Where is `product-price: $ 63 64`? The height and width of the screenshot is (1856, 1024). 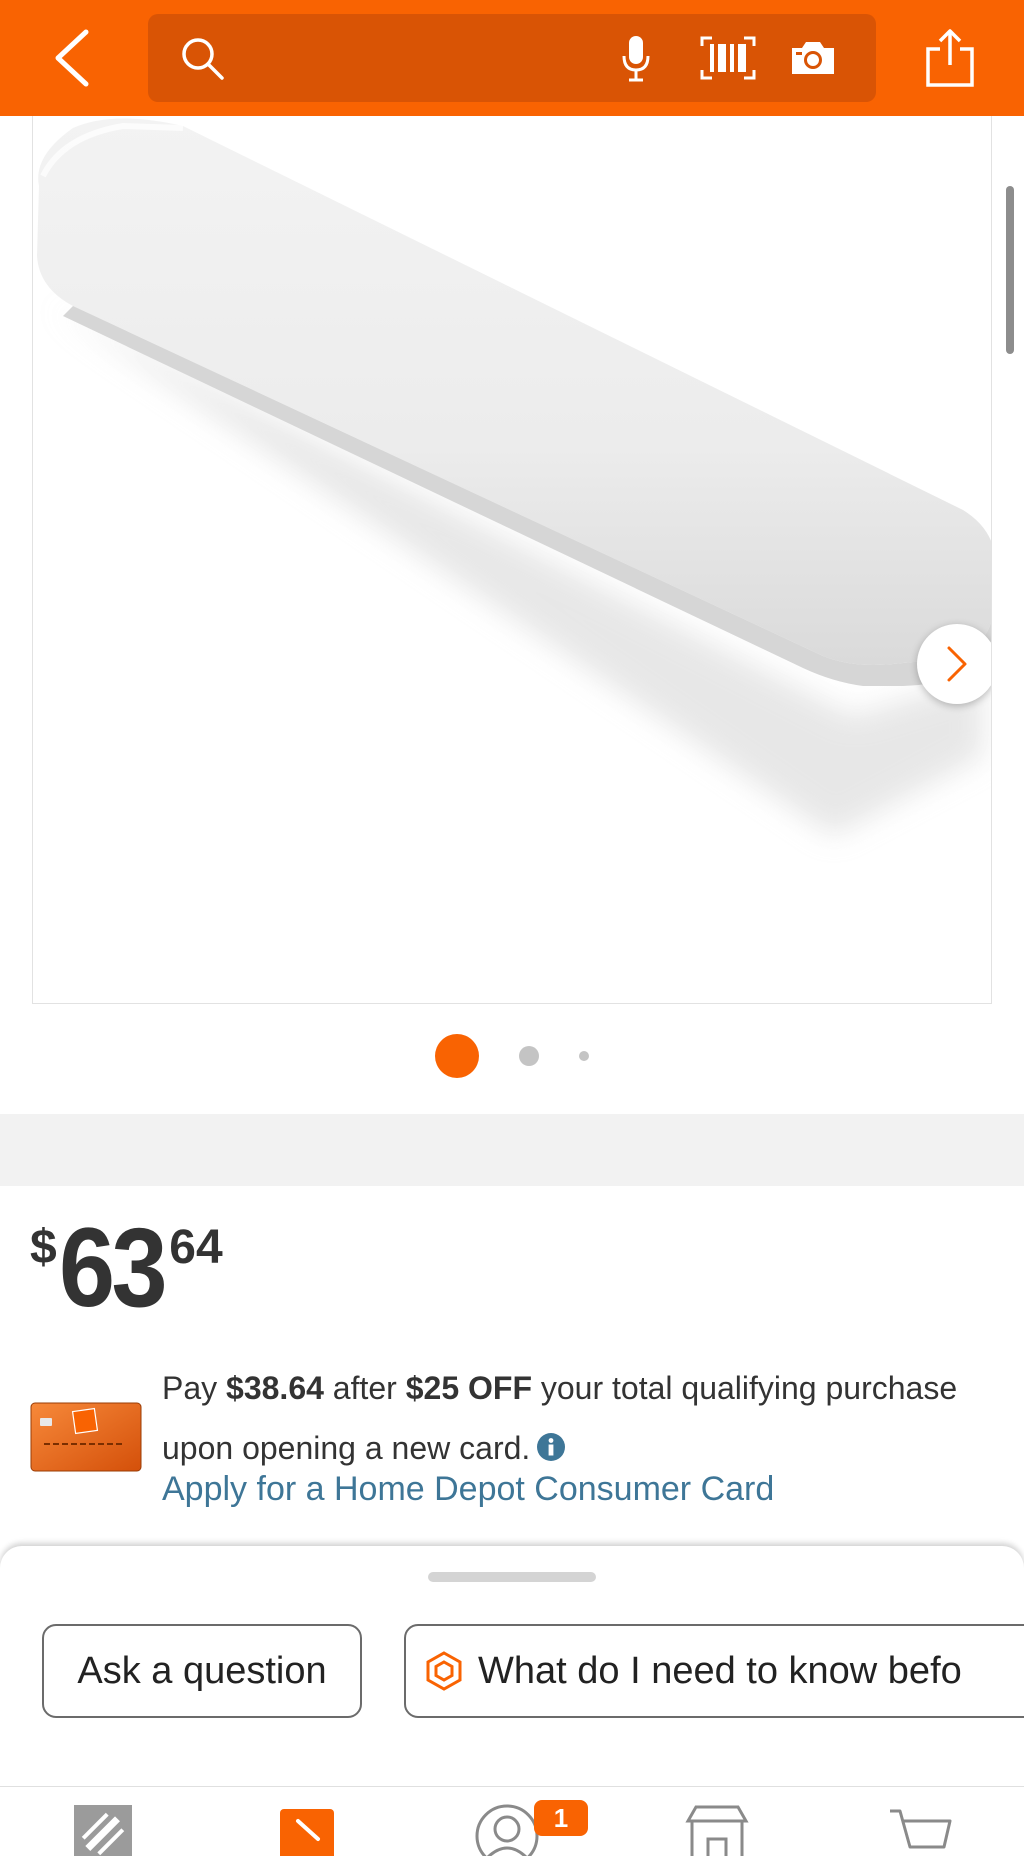 product-price: $ 63 64 is located at coordinates (126, 1268).